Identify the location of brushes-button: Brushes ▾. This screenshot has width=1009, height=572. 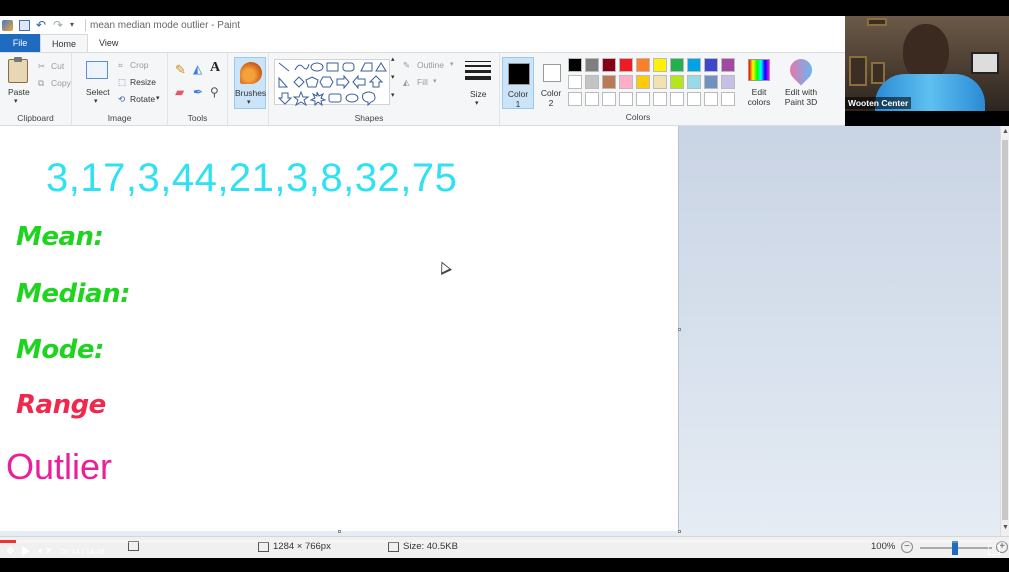
(250, 83).